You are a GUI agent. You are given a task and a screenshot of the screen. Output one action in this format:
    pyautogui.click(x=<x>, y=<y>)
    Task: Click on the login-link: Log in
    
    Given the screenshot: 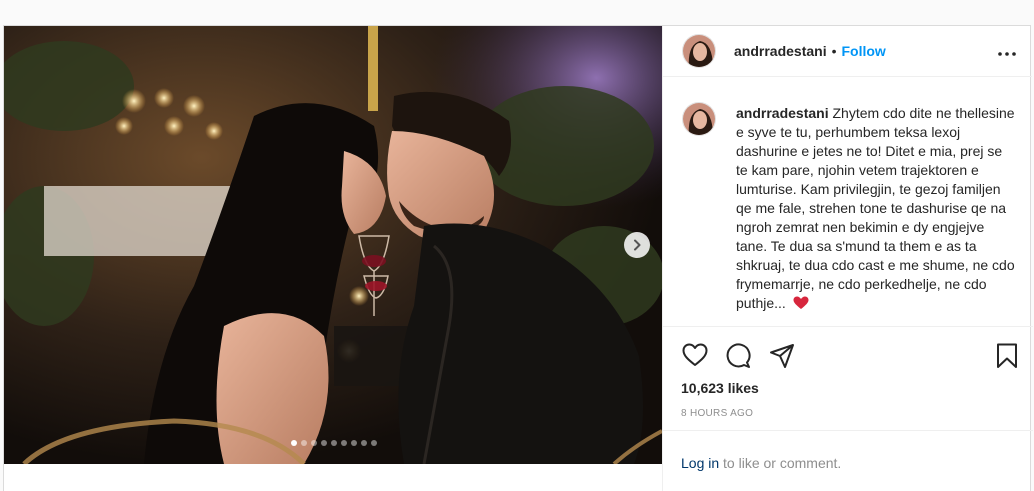 What is the action you would take?
    pyautogui.click(x=700, y=463)
    